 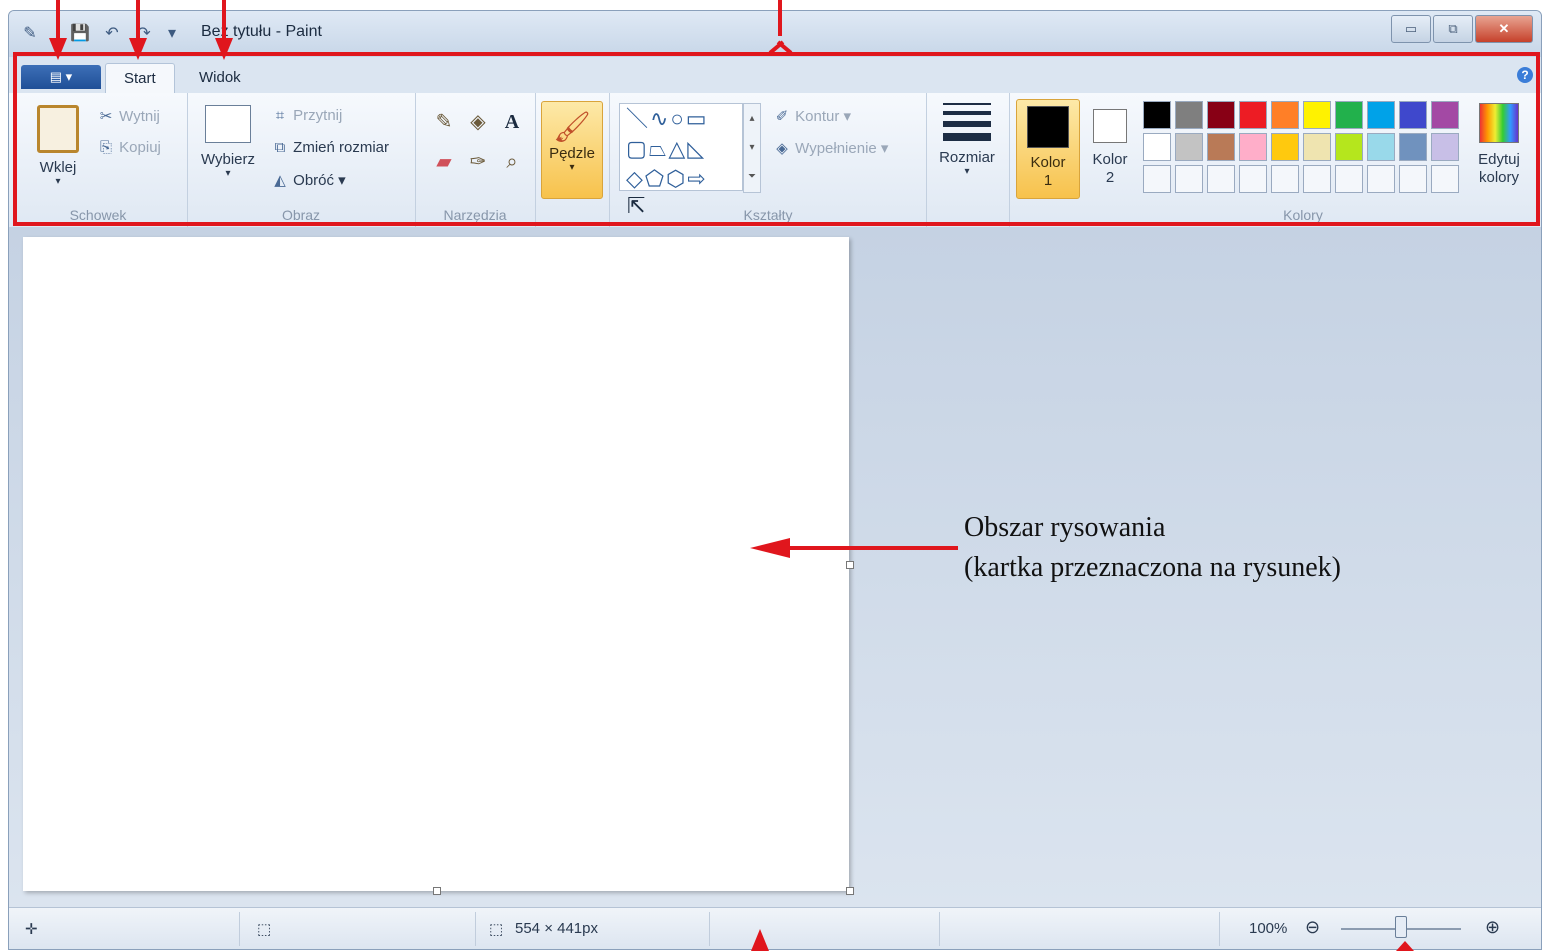 What do you see at coordinates (1268, 928) in the screenshot?
I see `zoom-level: 100%` at bounding box center [1268, 928].